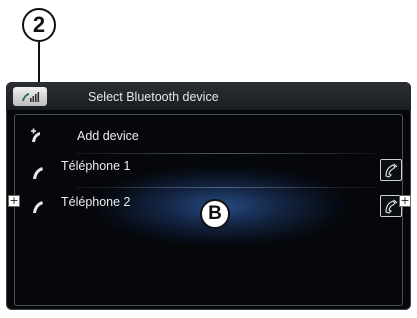  Describe the element at coordinates (35, 135) in the screenshot. I see `add-device-icon` at that location.